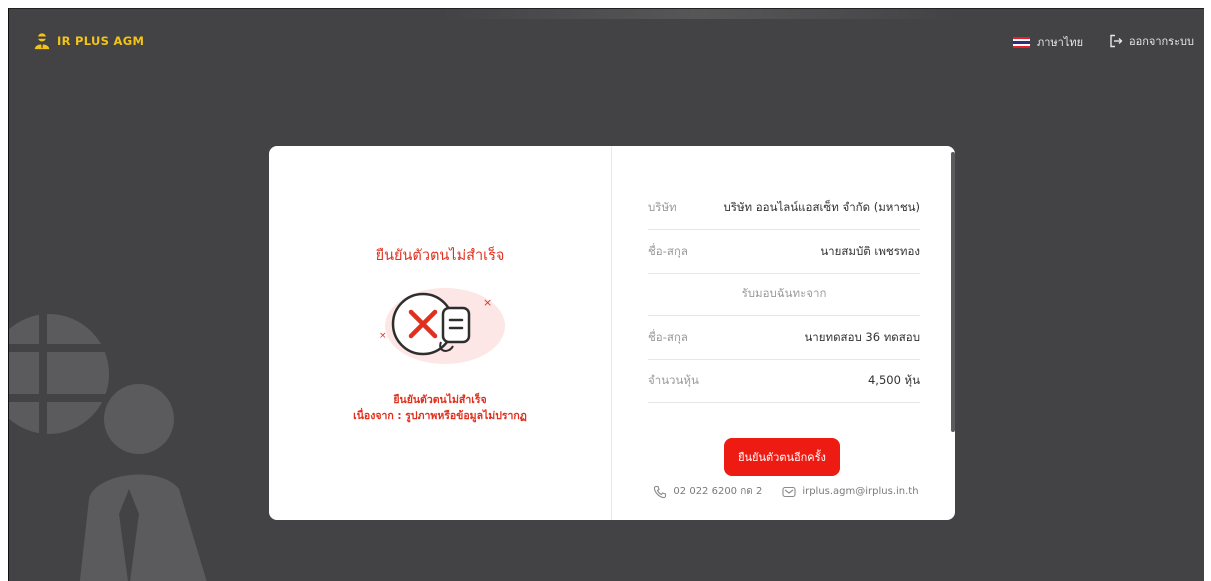 This screenshot has height=581, width=1211. I want to click on failure-reason: เนื่องจาก : รูปภาพหรือข้อมูลไม่ปรากฏ, so click(440, 416).